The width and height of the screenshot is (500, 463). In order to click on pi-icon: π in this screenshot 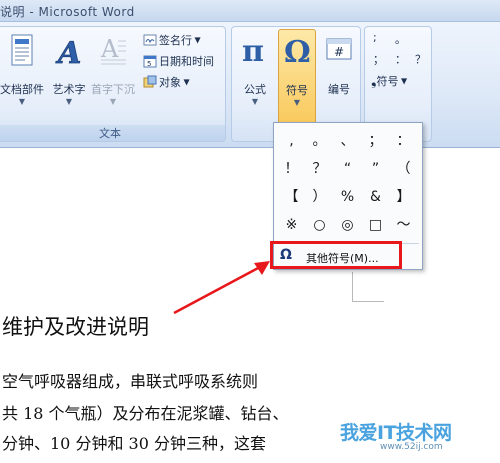, I will do `click(255, 54)`.